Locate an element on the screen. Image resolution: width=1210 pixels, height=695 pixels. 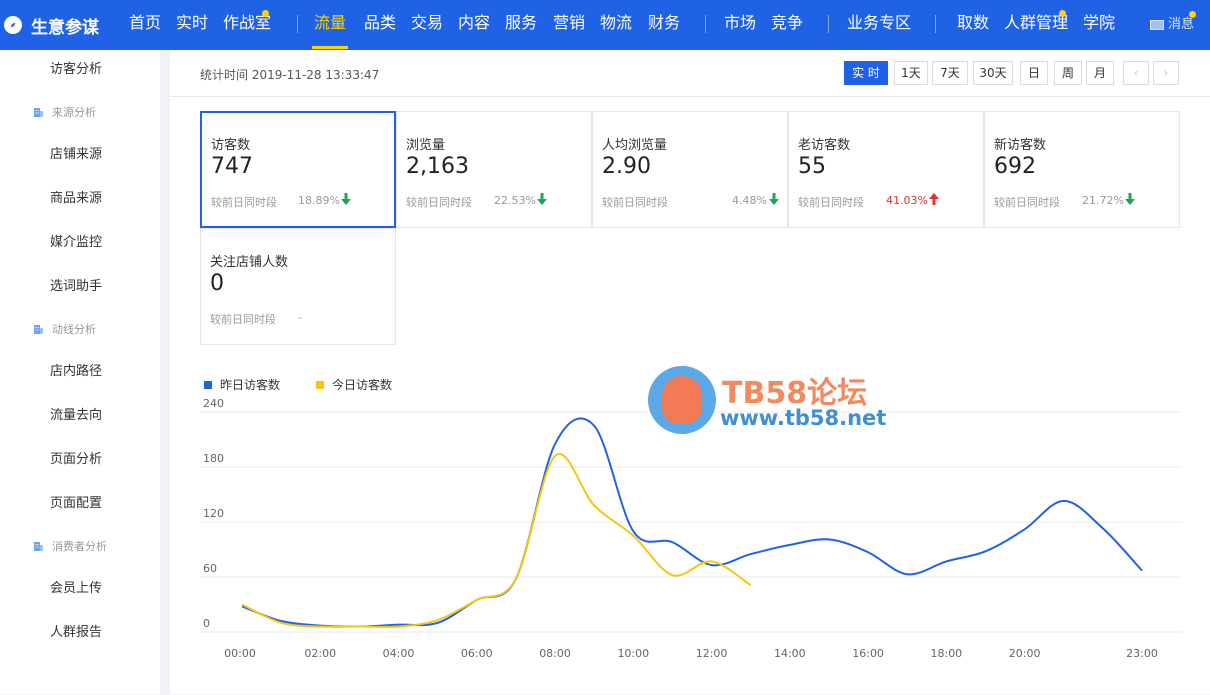
x-tick-label: 00:00 is located at coordinates (240, 653).